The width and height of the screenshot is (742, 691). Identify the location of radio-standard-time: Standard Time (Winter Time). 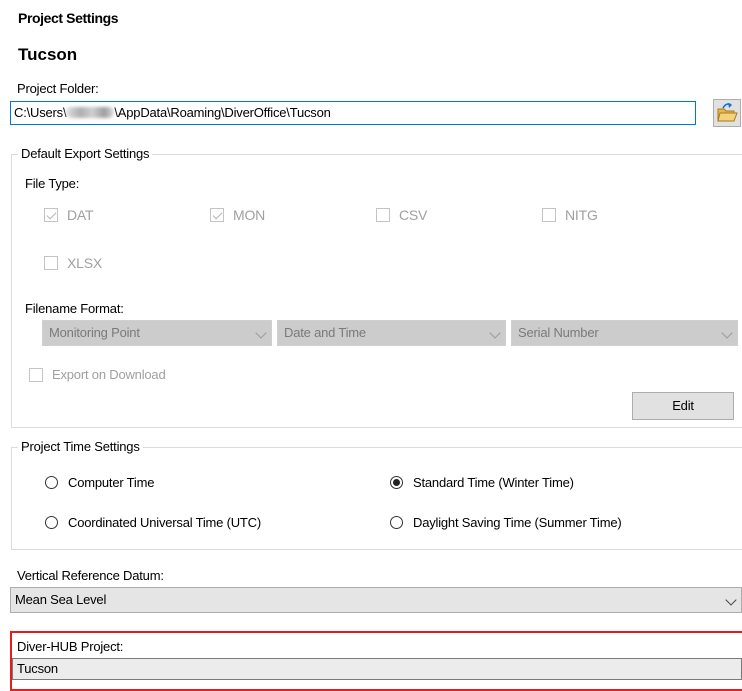
(482, 482).